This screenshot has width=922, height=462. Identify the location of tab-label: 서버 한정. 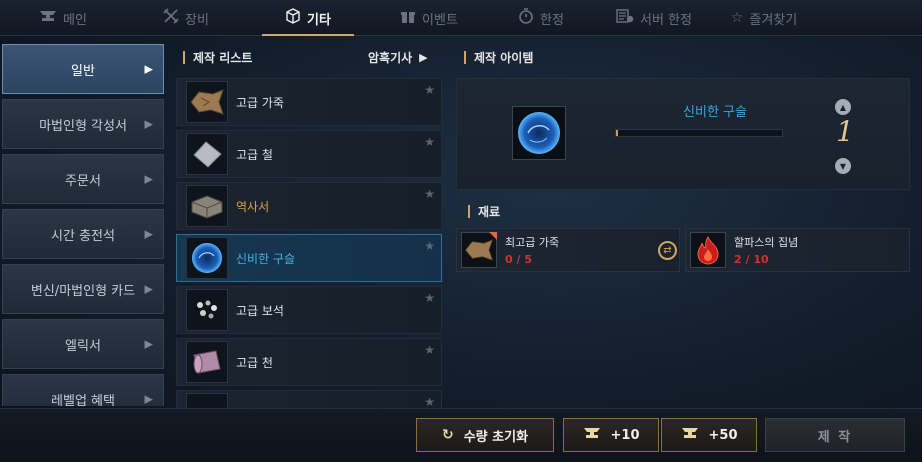
(666, 20).